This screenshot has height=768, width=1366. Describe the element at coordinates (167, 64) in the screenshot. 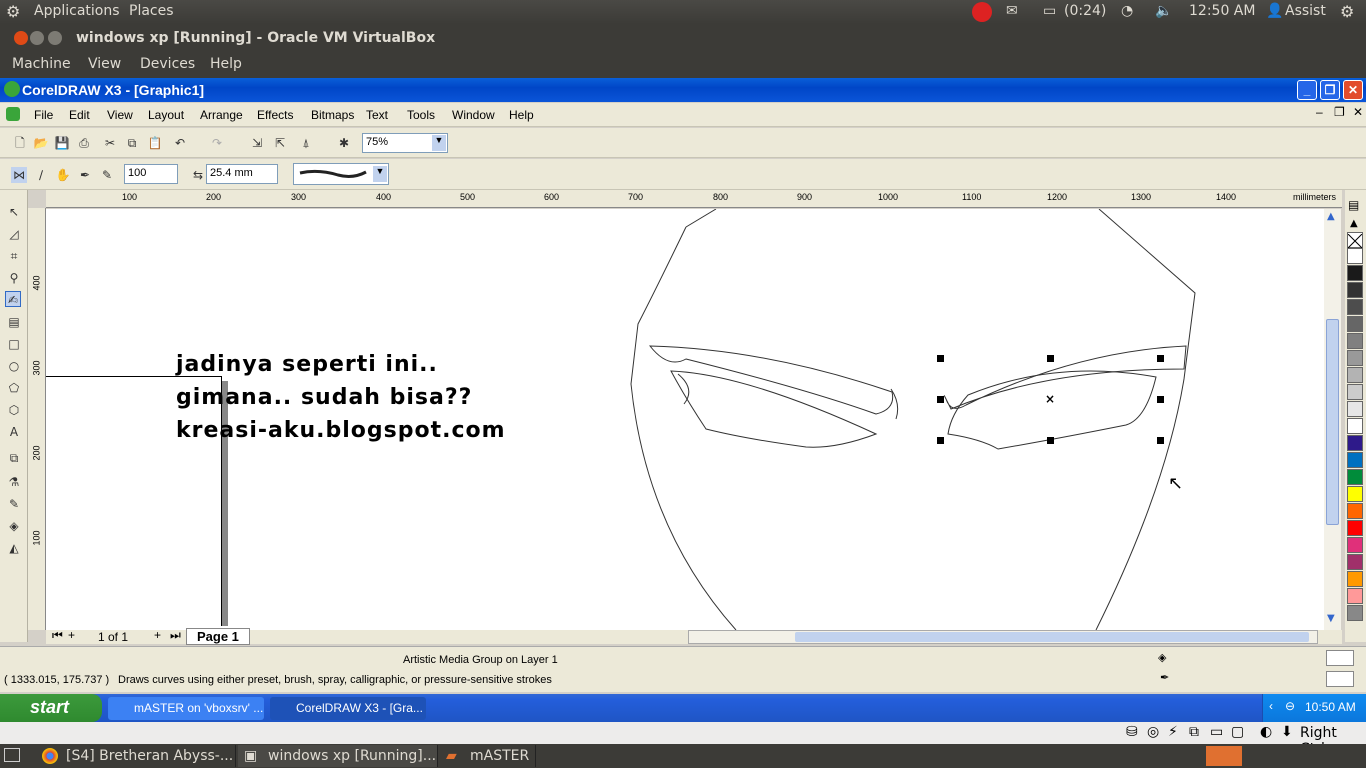

I see `menu-devices: Devices` at that location.